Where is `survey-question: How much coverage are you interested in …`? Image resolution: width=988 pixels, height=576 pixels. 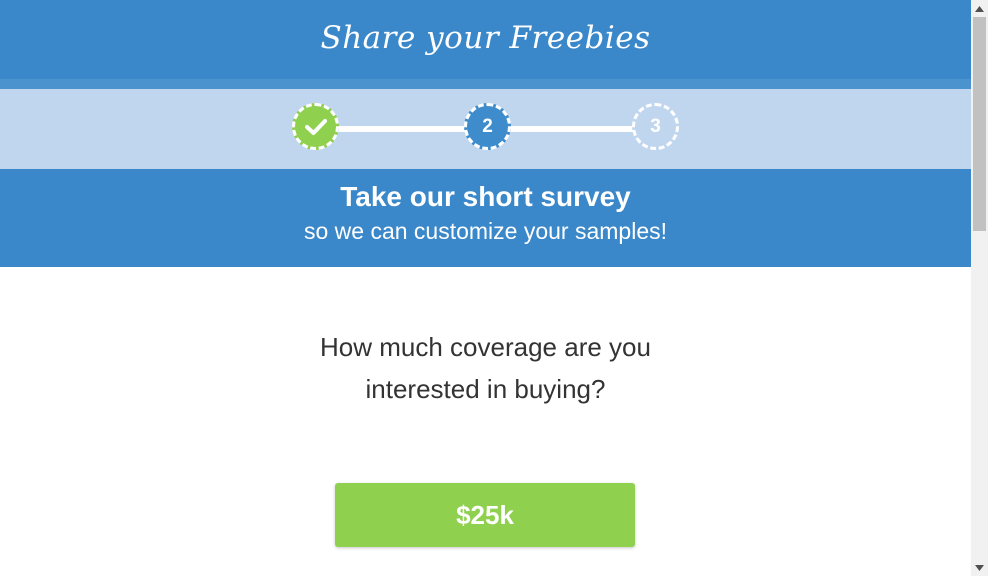
survey-question: How much coverage are you interested in … is located at coordinates (485, 368).